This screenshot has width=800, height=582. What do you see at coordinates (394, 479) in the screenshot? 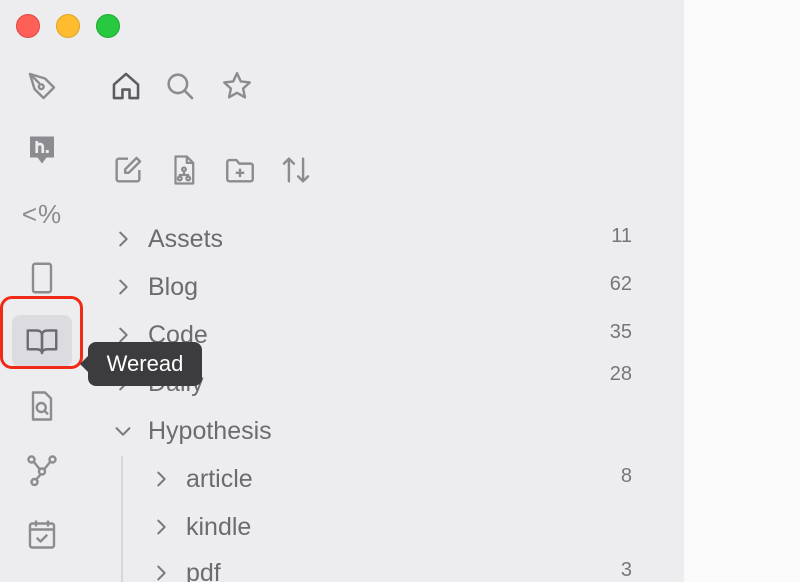
I see `tree-subfolder-article: article 8` at bounding box center [394, 479].